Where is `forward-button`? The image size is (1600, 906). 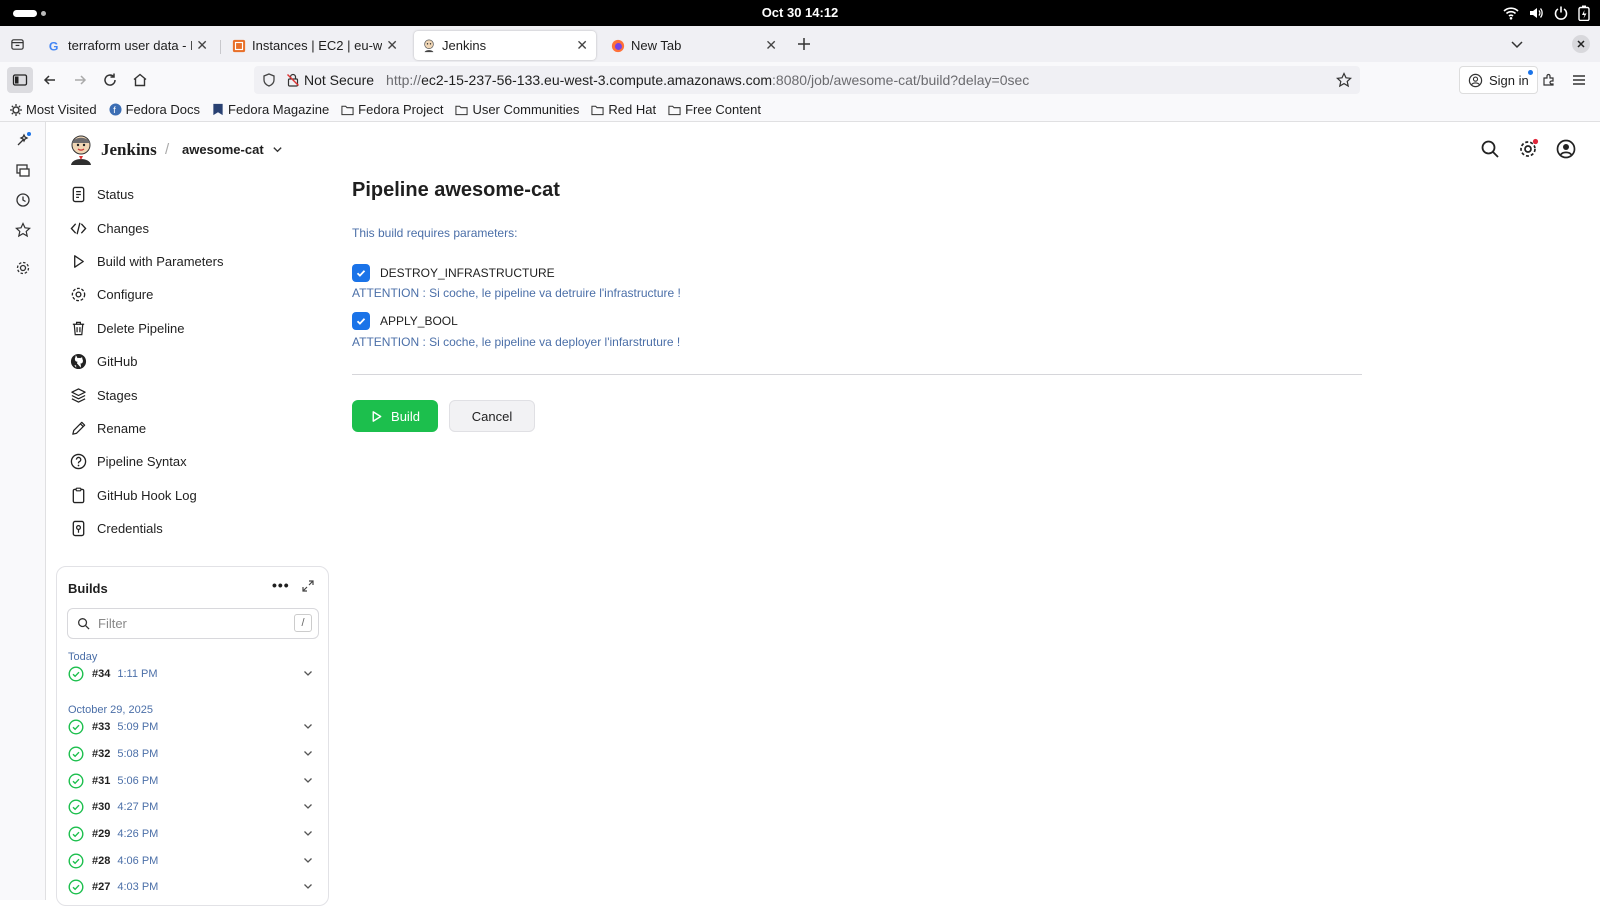 forward-button is located at coordinates (80, 80).